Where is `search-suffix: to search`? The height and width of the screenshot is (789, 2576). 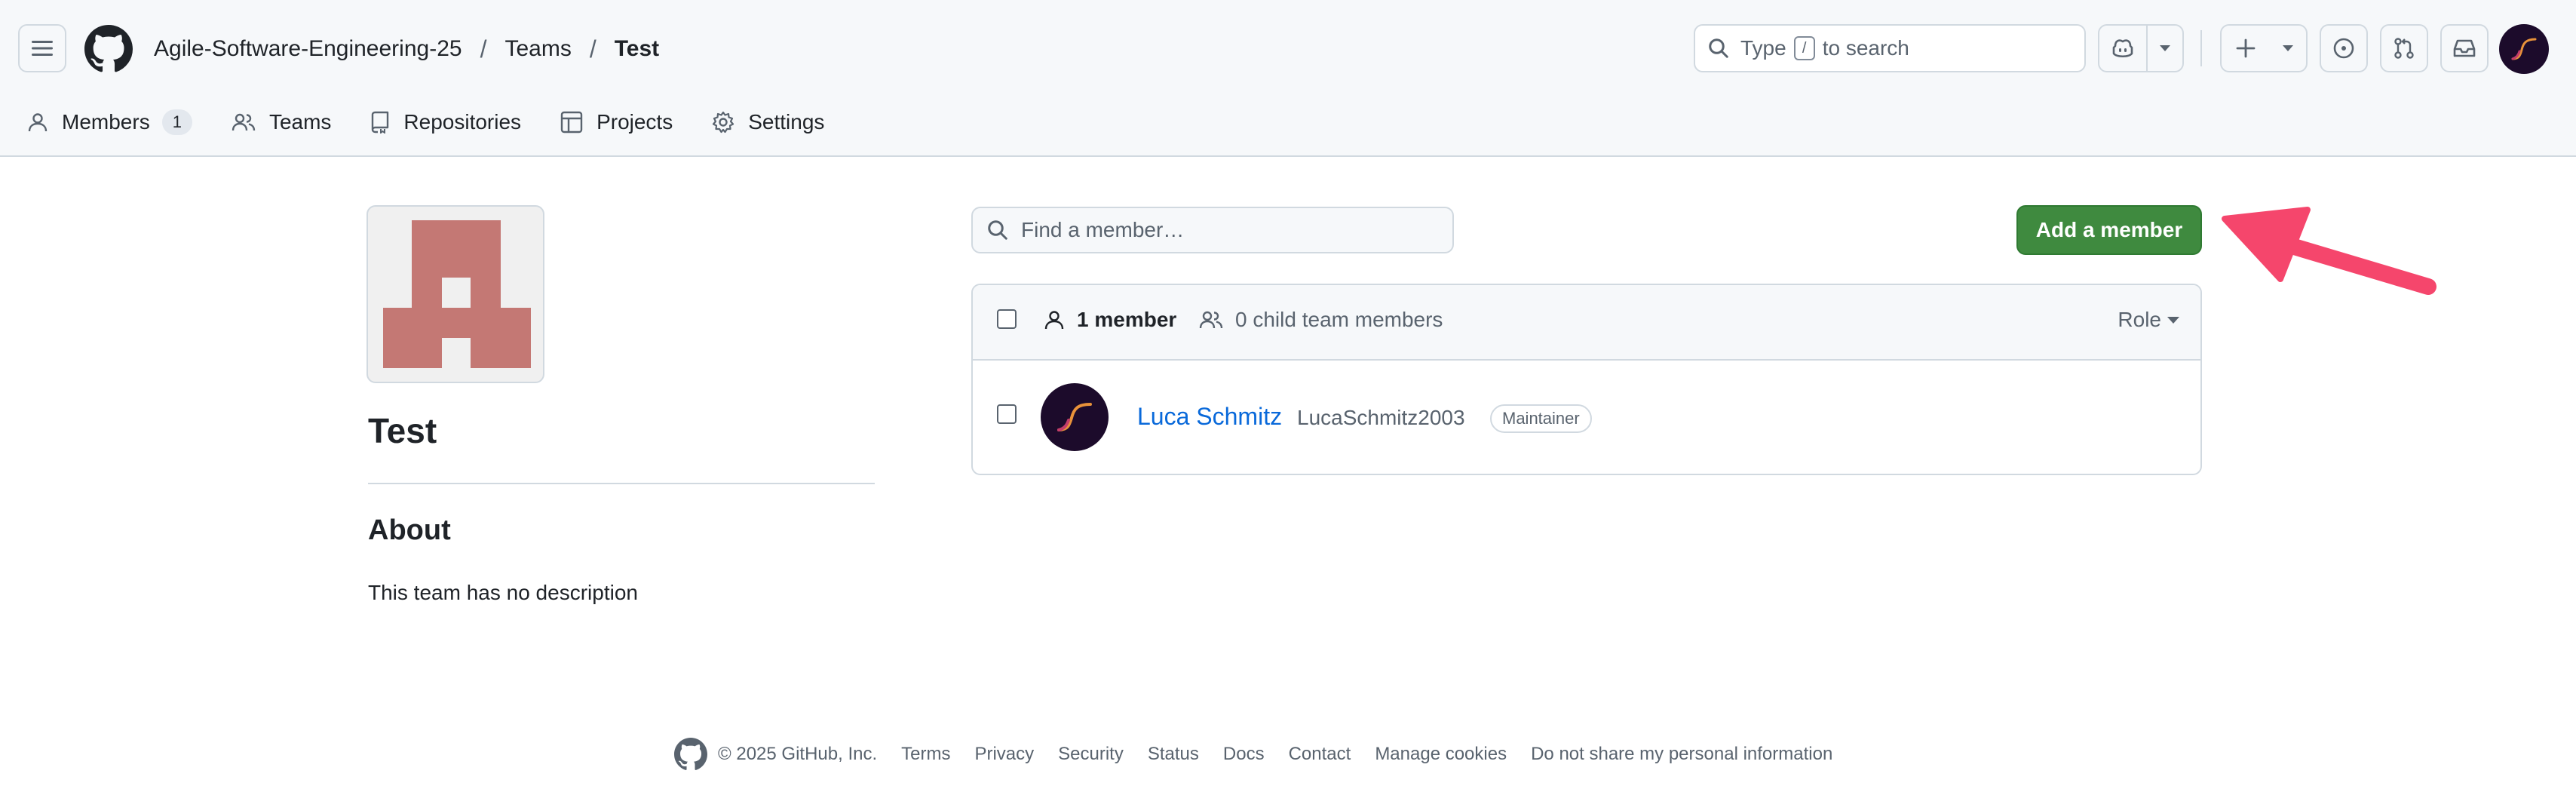 search-suffix: to search is located at coordinates (1865, 48).